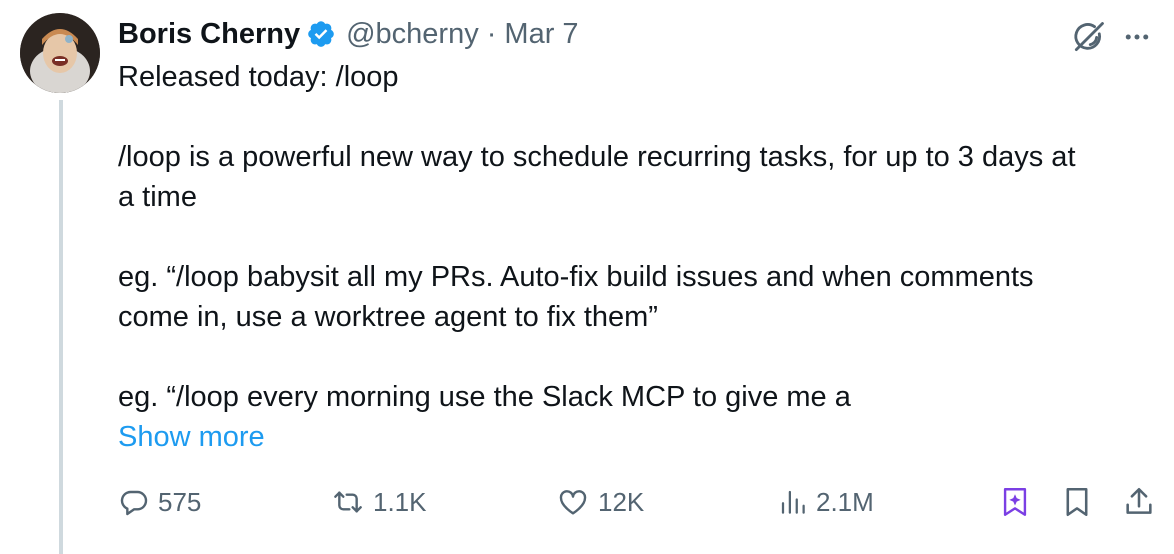 This screenshot has width=1174, height=554. I want to click on author-handle: @bcherny, so click(412, 34).